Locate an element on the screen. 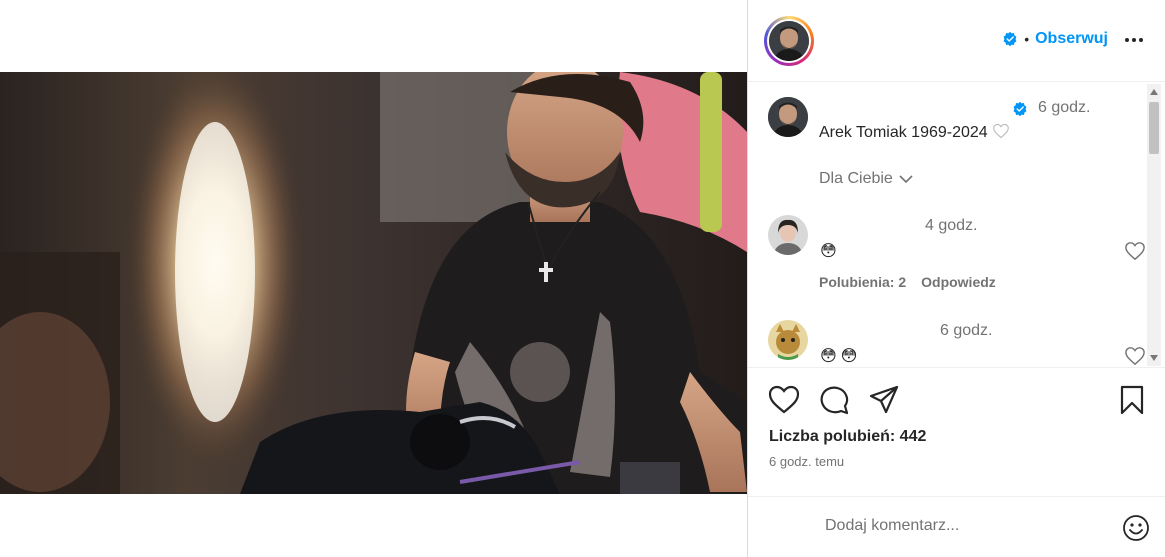 The height and width of the screenshot is (557, 1165). caption-heart-emoji is located at coordinates (1000, 131).